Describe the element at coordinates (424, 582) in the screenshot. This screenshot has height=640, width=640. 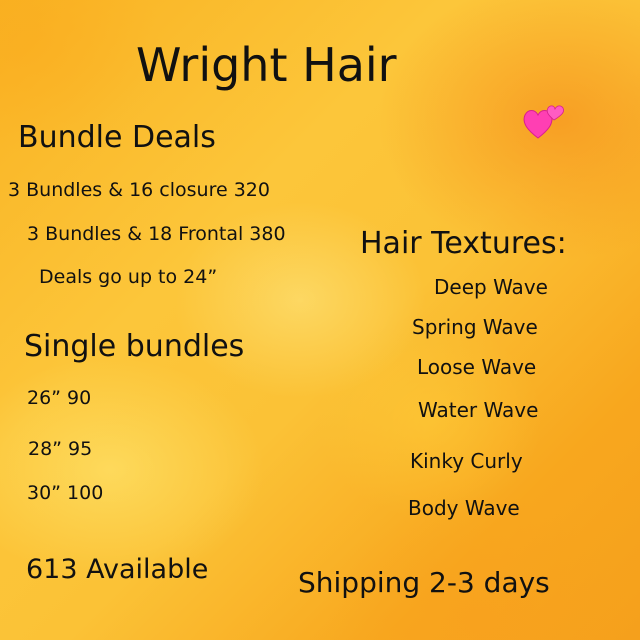
I see `shipping-text: Shipping 2-3 days` at that location.